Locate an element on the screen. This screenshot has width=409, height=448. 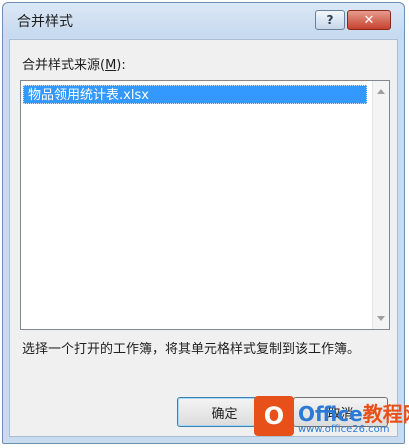
watermark: O Office教程网 www.office26.com is located at coordinates (331, 420).